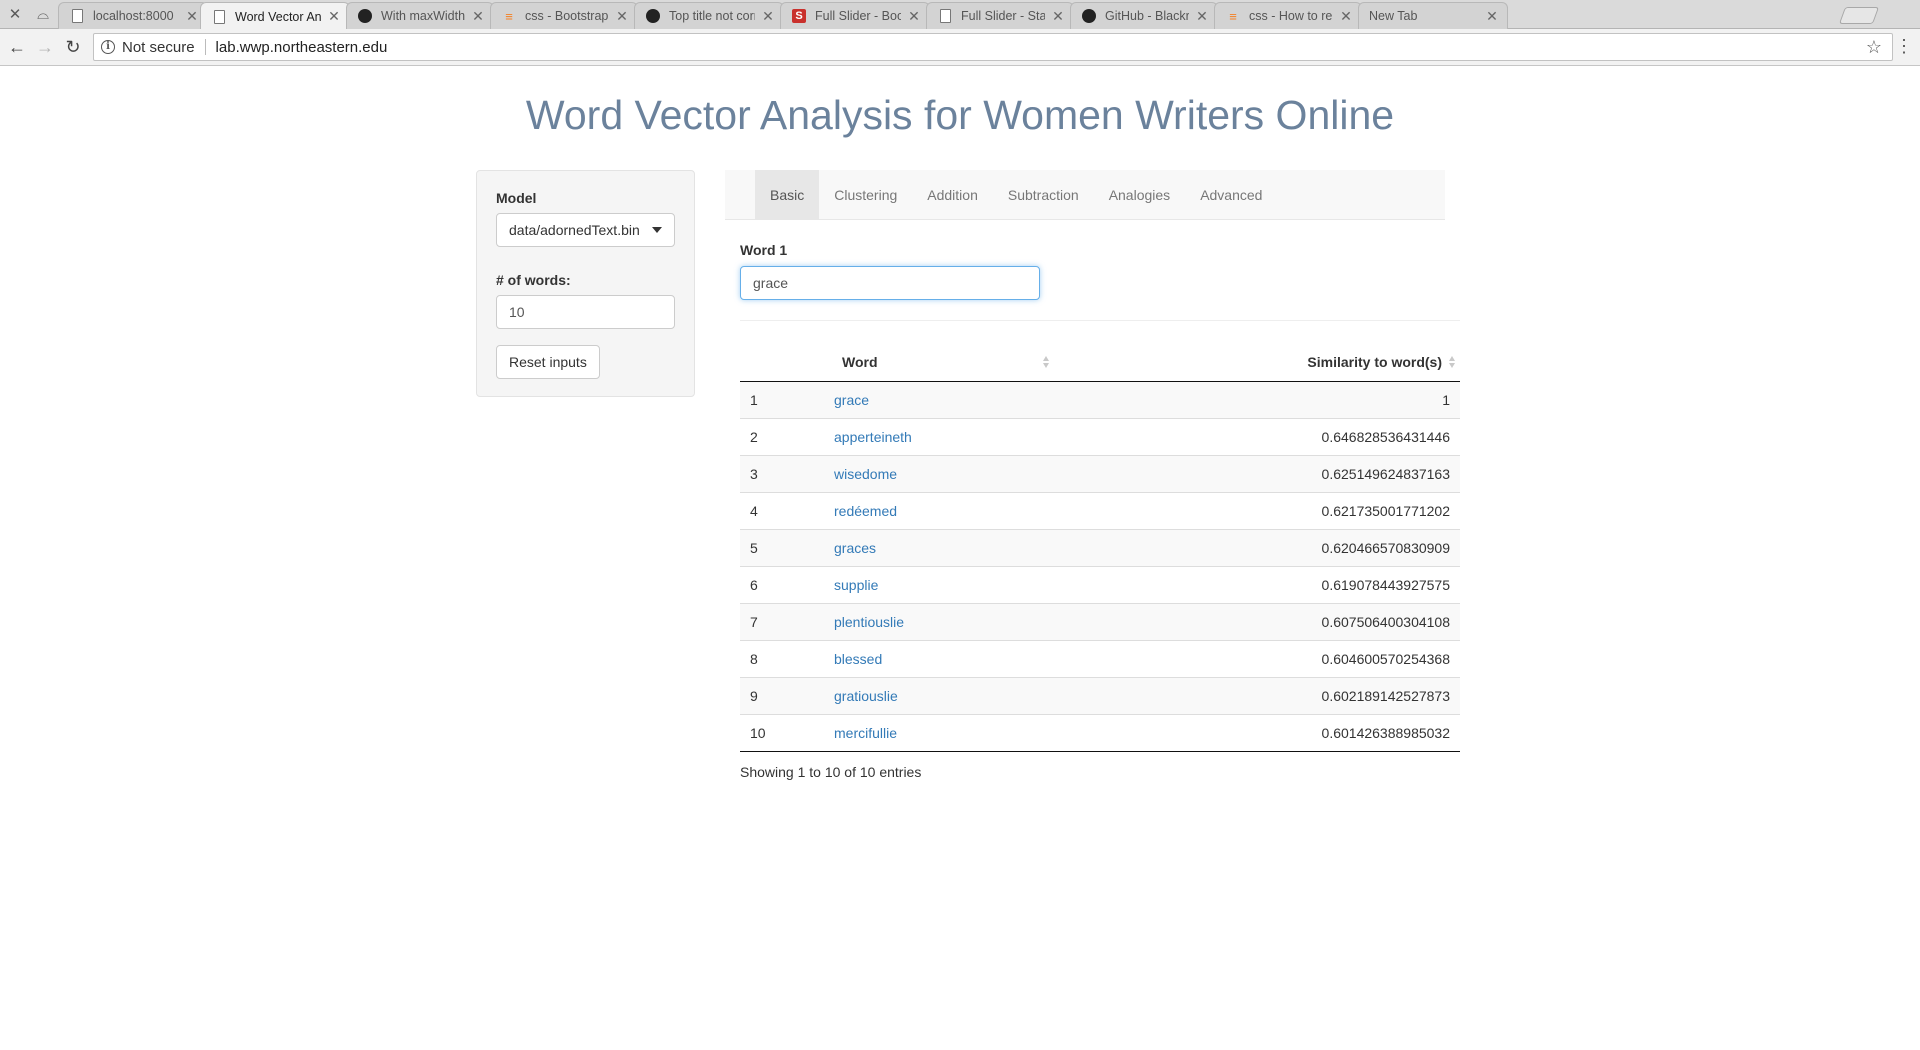  I want to click on row-word-cell: mercifullie, so click(939, 732).